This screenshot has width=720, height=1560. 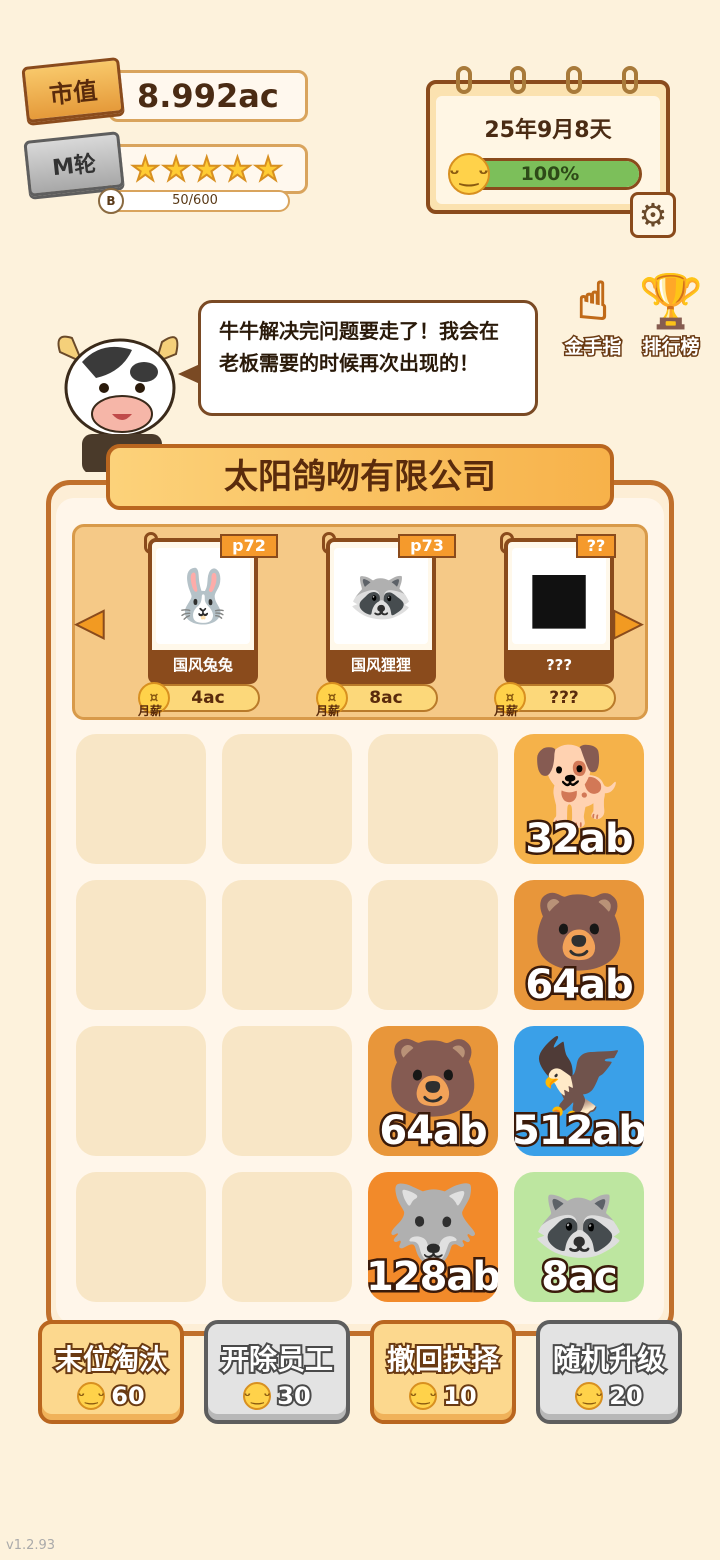 What do you see at coordinates (559, 665) in the screenshot?
I see `employee-name: ???` at bounding box center [559, 665].